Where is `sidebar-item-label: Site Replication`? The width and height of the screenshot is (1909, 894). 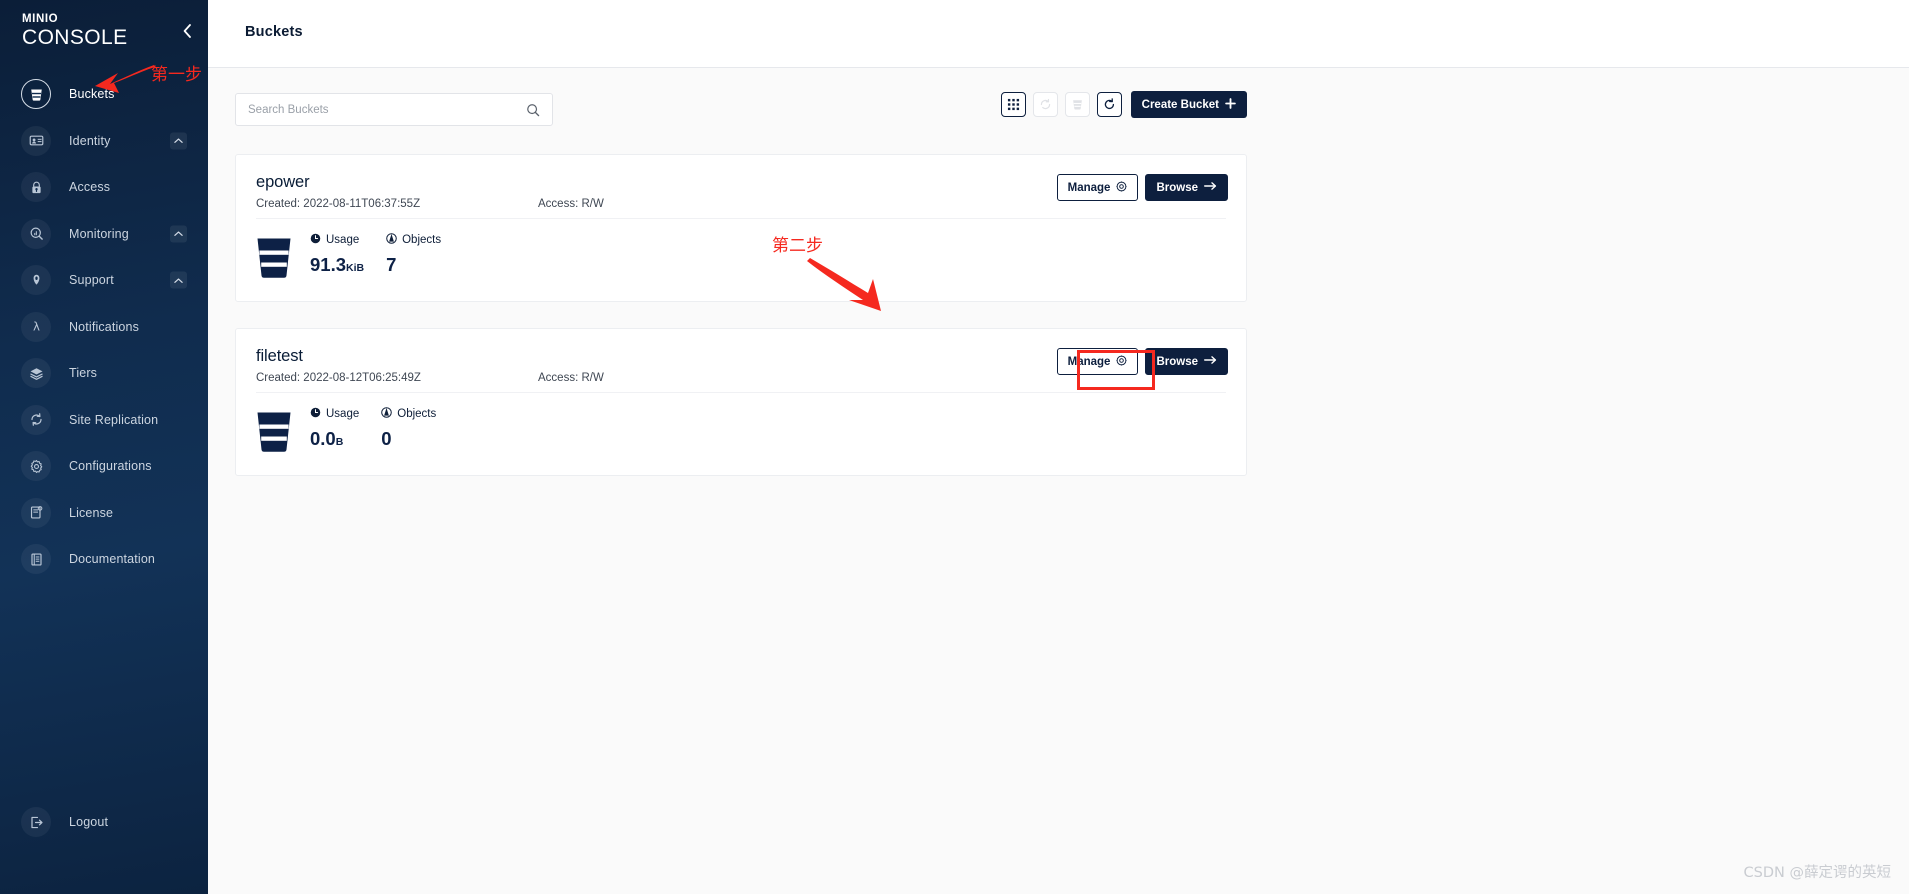 sidebar-item-label: Site Replication is located at coordinates (114, 419).